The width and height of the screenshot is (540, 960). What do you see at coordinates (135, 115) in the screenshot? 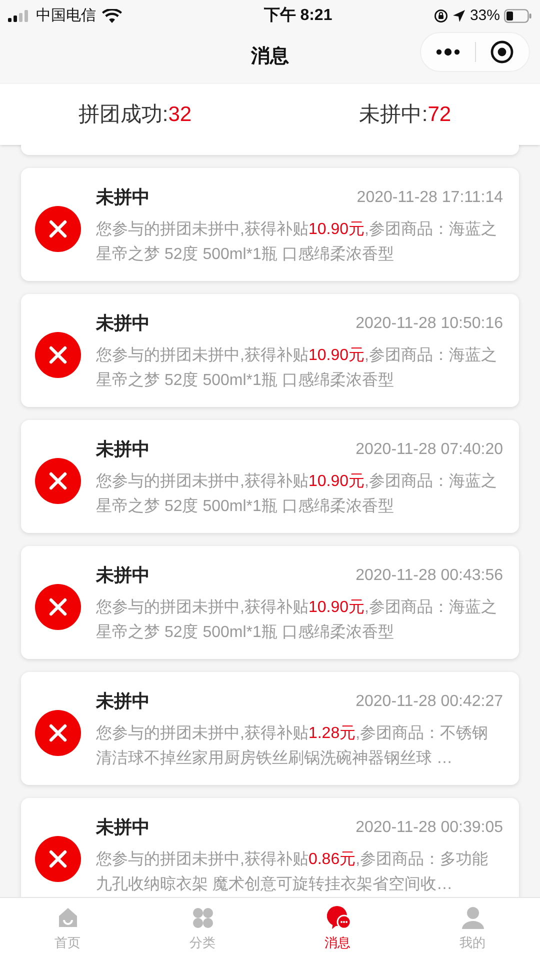
I see `summary-count: 拼团成功:32` at bounding box center [135, 115].